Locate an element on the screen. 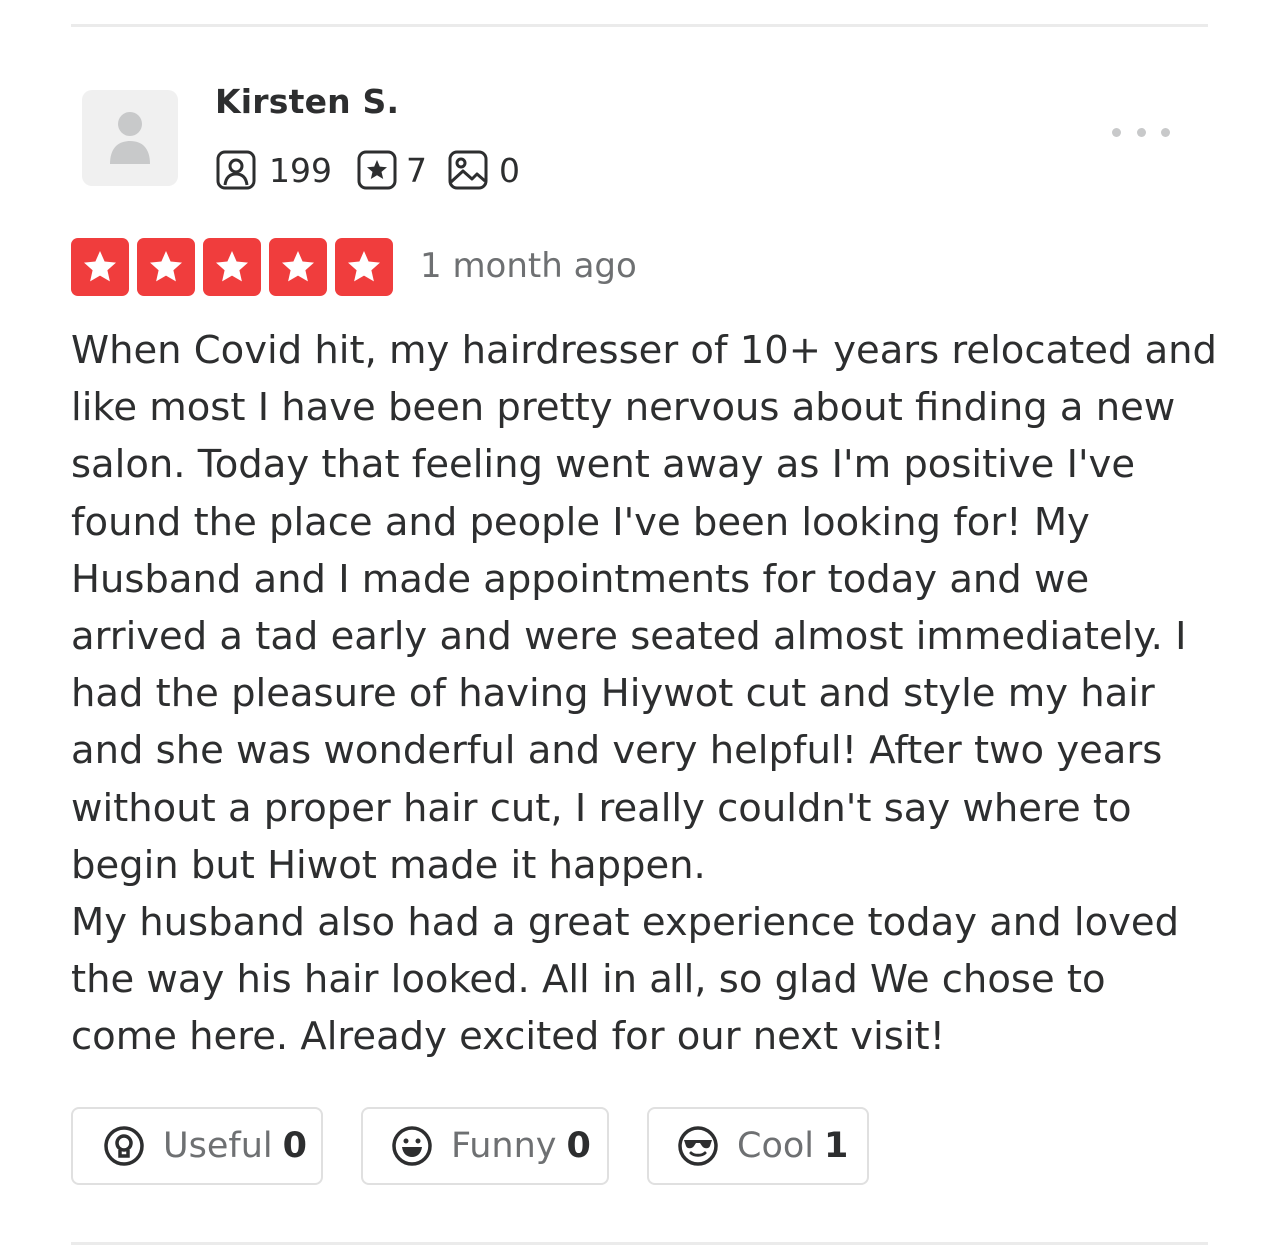 The width and height of the screenshot is (1280, 1247). reviewer-name: Kirsten S. is located at coordinates (307, 101).